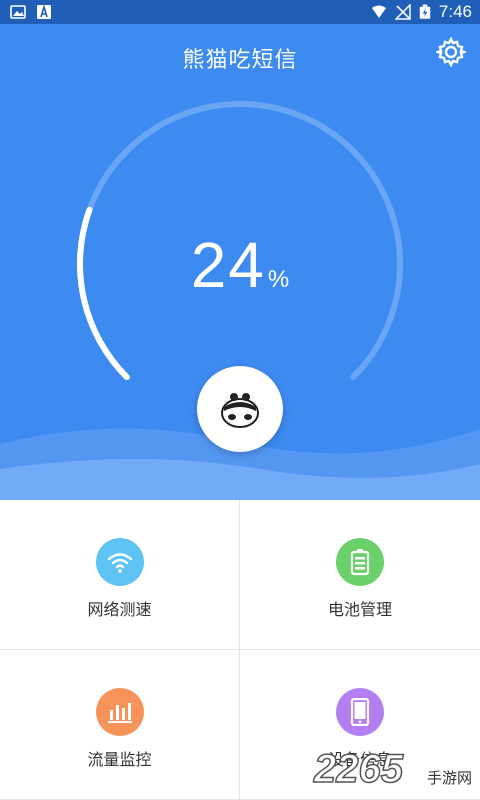 The height and width of the screenshot is (800, 480). I want to click on panda-button, so click(240, 409).